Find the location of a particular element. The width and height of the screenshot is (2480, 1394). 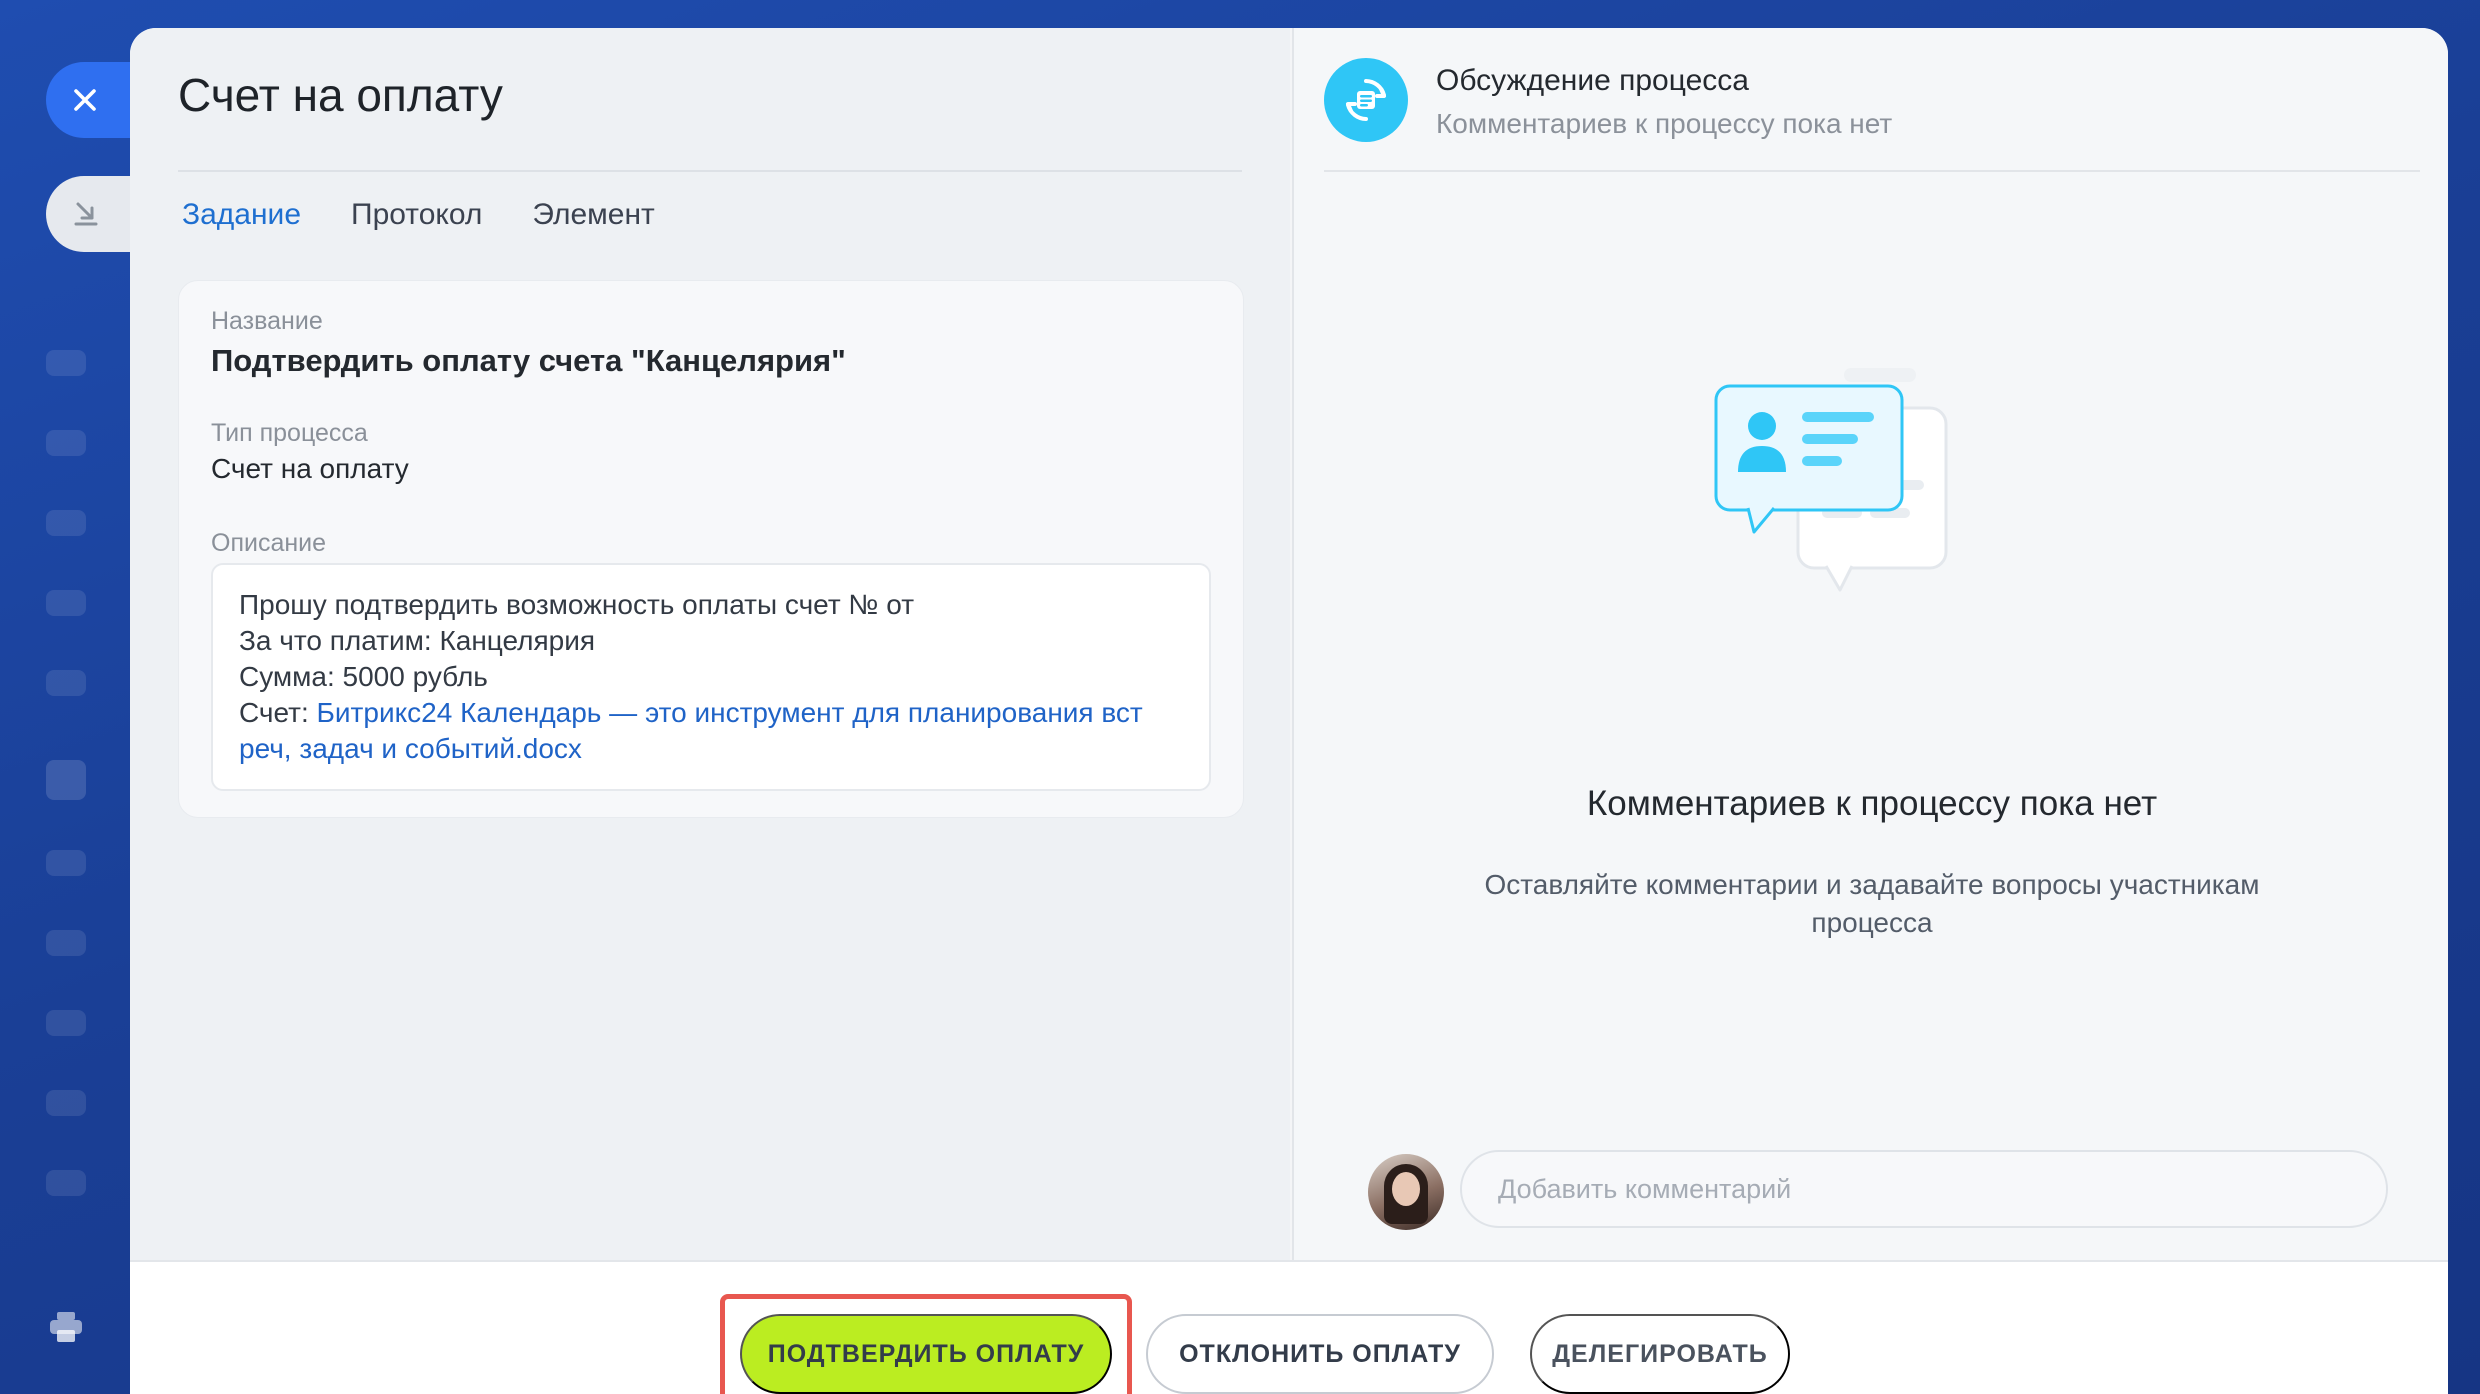

task-name: Подтвердить оплату счета "Канцелярия" is located at coordinates (528, 360).